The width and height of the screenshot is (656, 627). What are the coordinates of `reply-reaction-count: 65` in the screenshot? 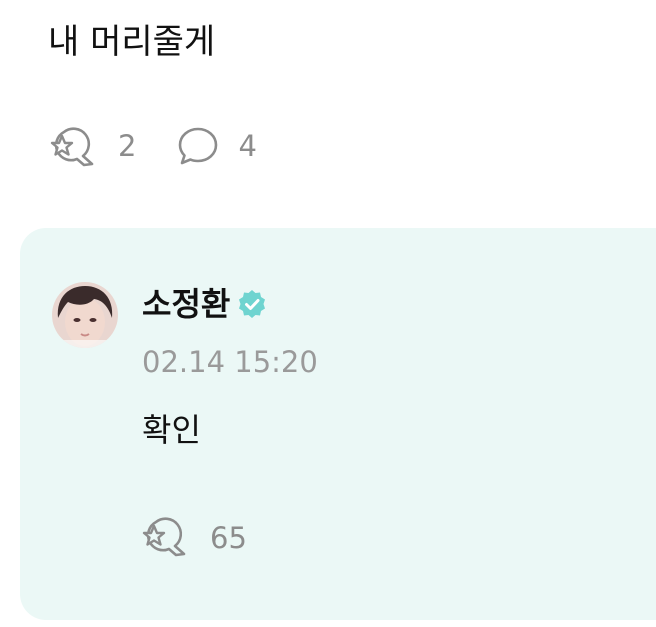 It's located at (228, 538).